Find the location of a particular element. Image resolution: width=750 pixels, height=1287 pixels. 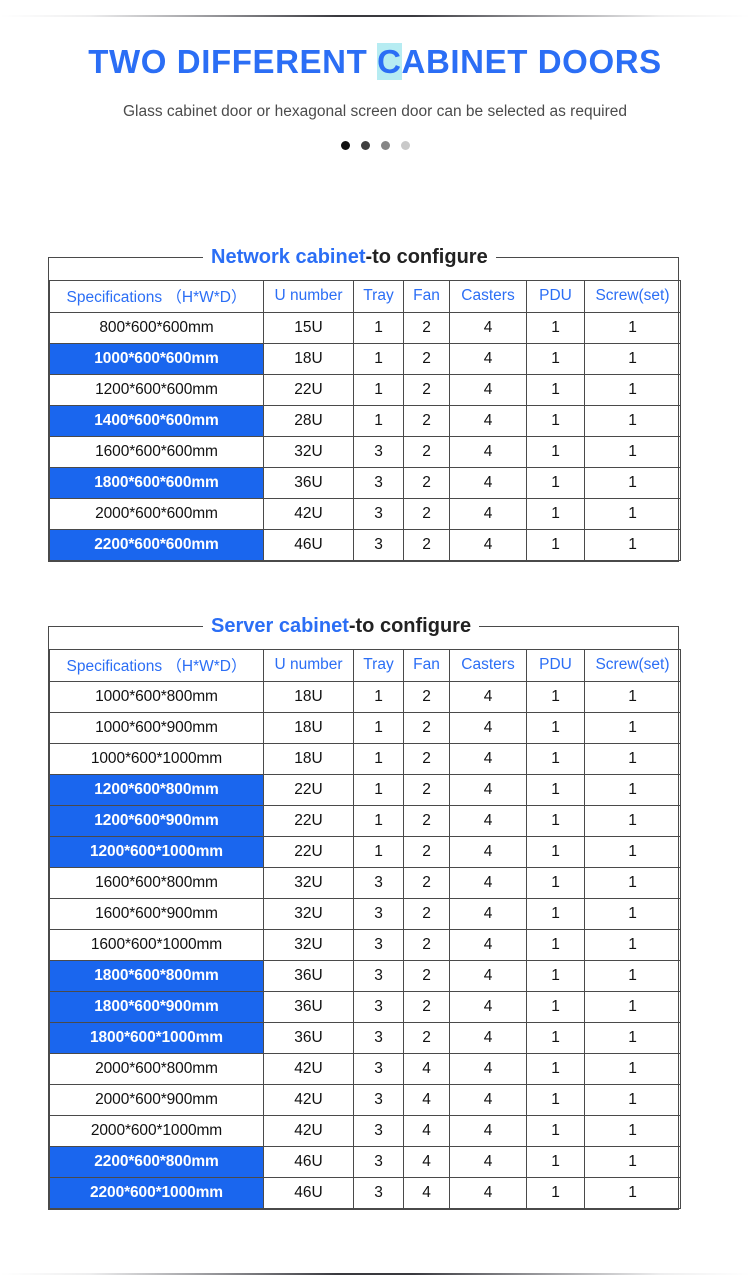

cell-spec: 800*600*600mm is located at coordinates (156, 327).